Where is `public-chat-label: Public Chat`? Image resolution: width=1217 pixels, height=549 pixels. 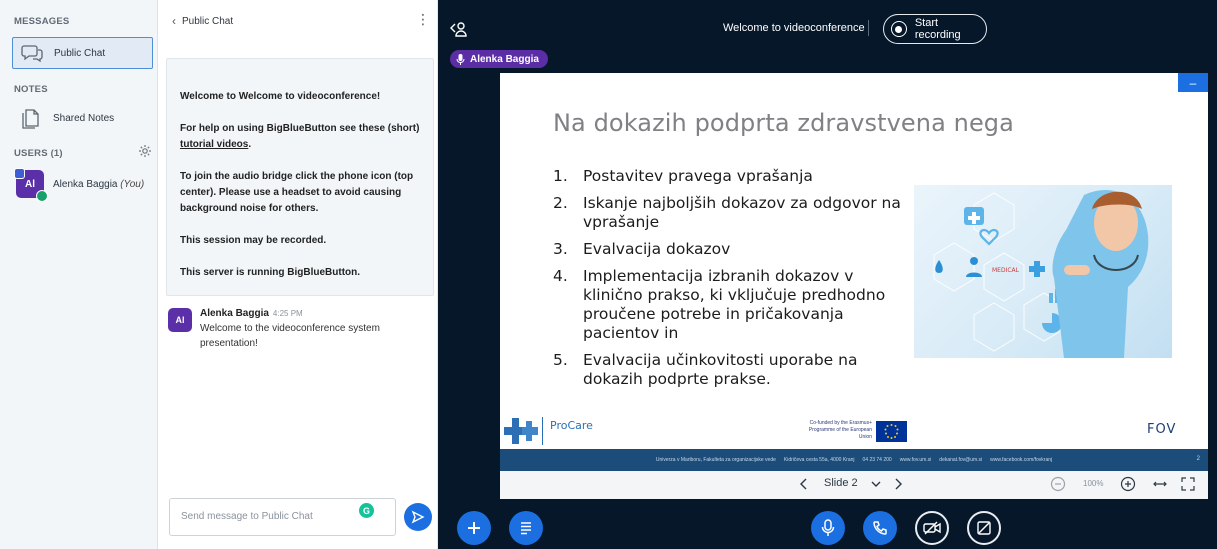
public-chat-label: Public Chat is located at coordinates (80, 53).